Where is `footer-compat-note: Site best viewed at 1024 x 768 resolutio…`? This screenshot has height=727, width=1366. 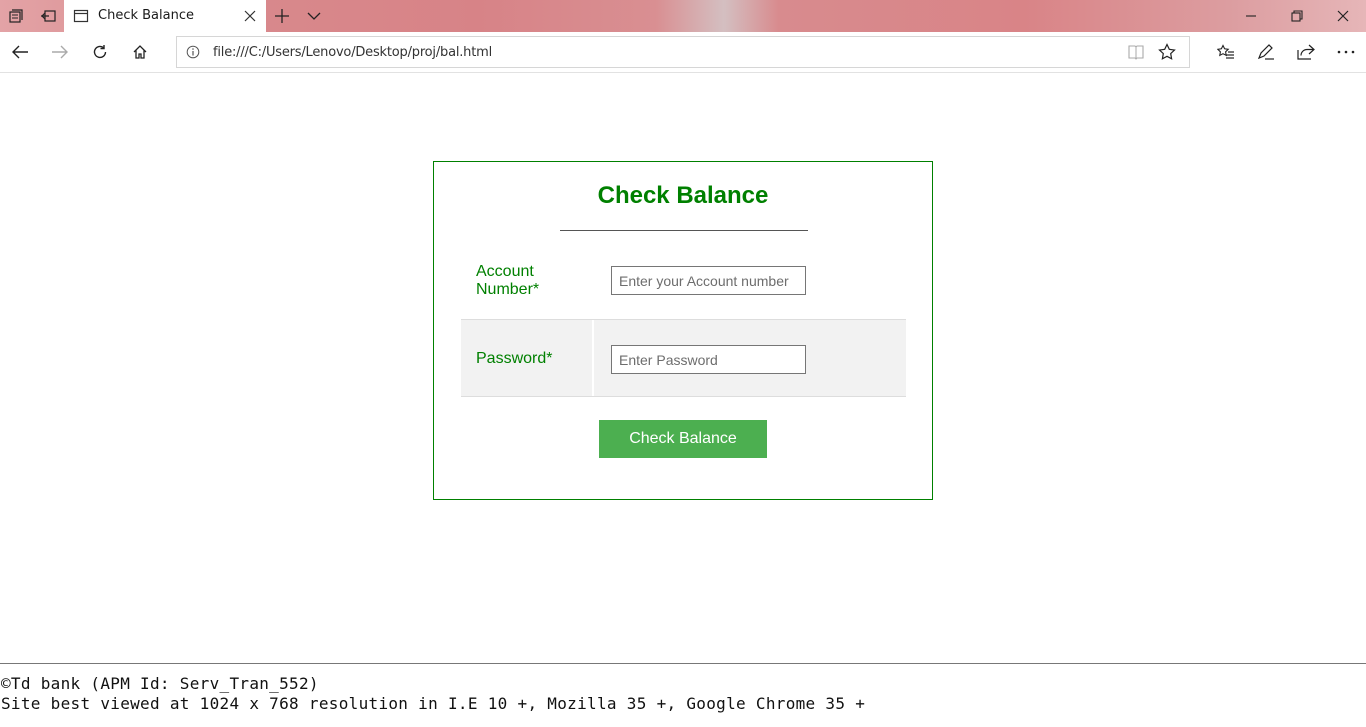 footer-compat-note: Site best viewed at 1024 x 768 resolutio… is located at coordinates (433, 703).